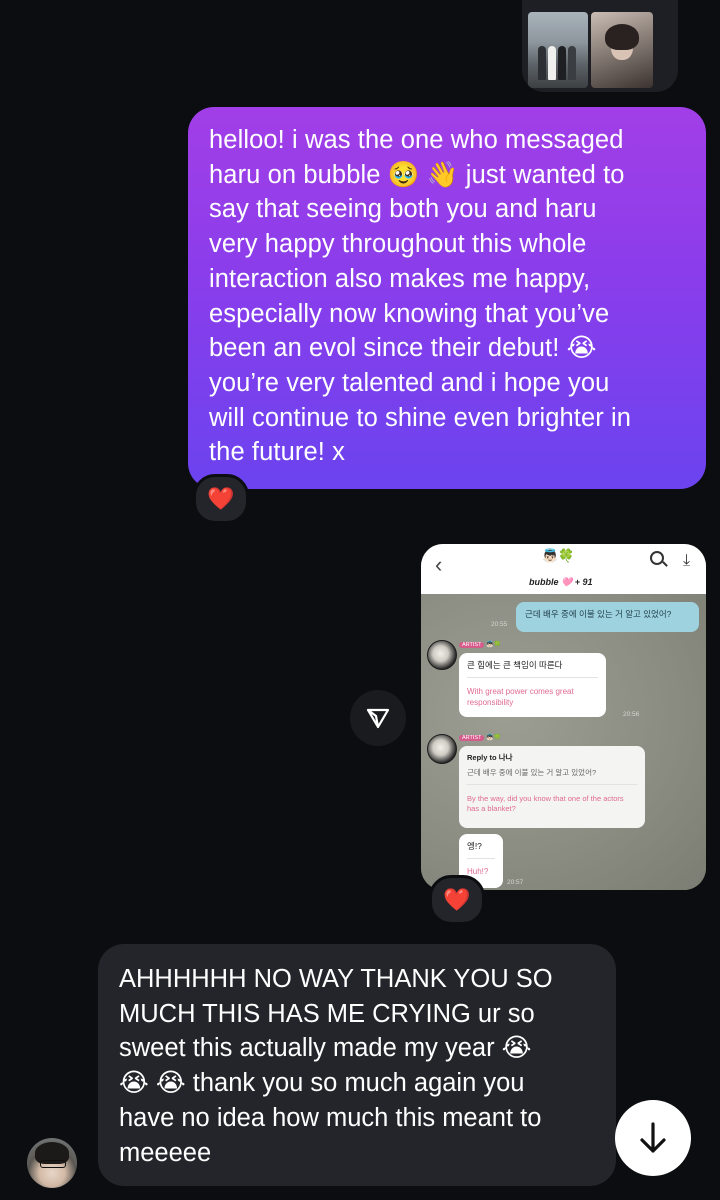 The height and width of the screenshot is (1200, 720). What do you see at coordinates (657, 558) in the screenshot?
I see `search-icon` at bounding box center [657, 558].